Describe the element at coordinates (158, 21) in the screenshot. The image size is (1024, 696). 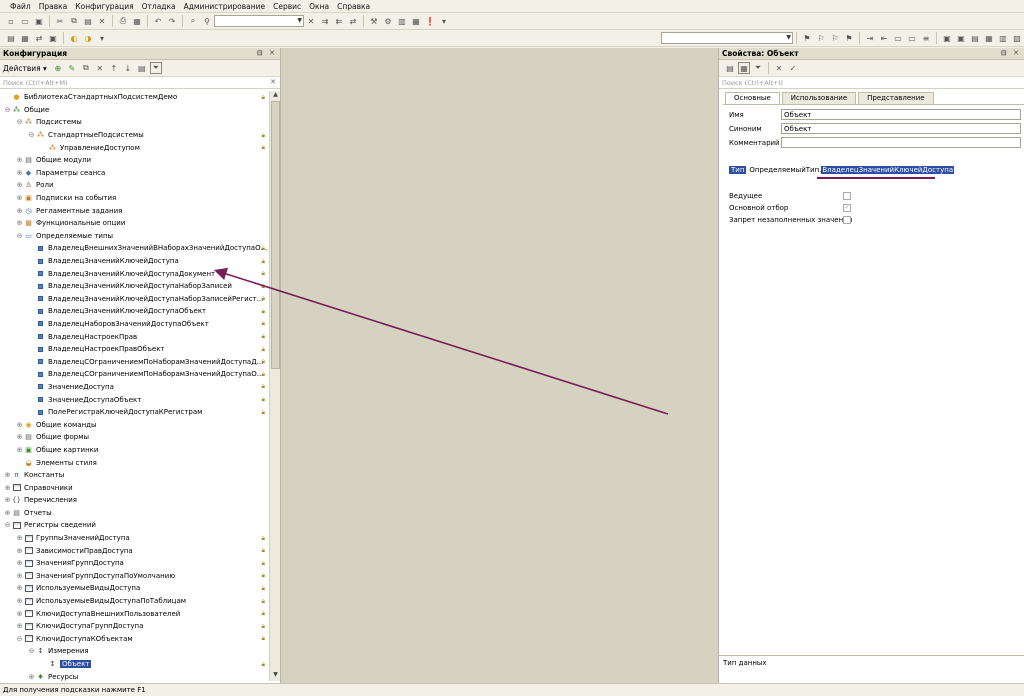
I see `undo-icon: ↶` at that location.